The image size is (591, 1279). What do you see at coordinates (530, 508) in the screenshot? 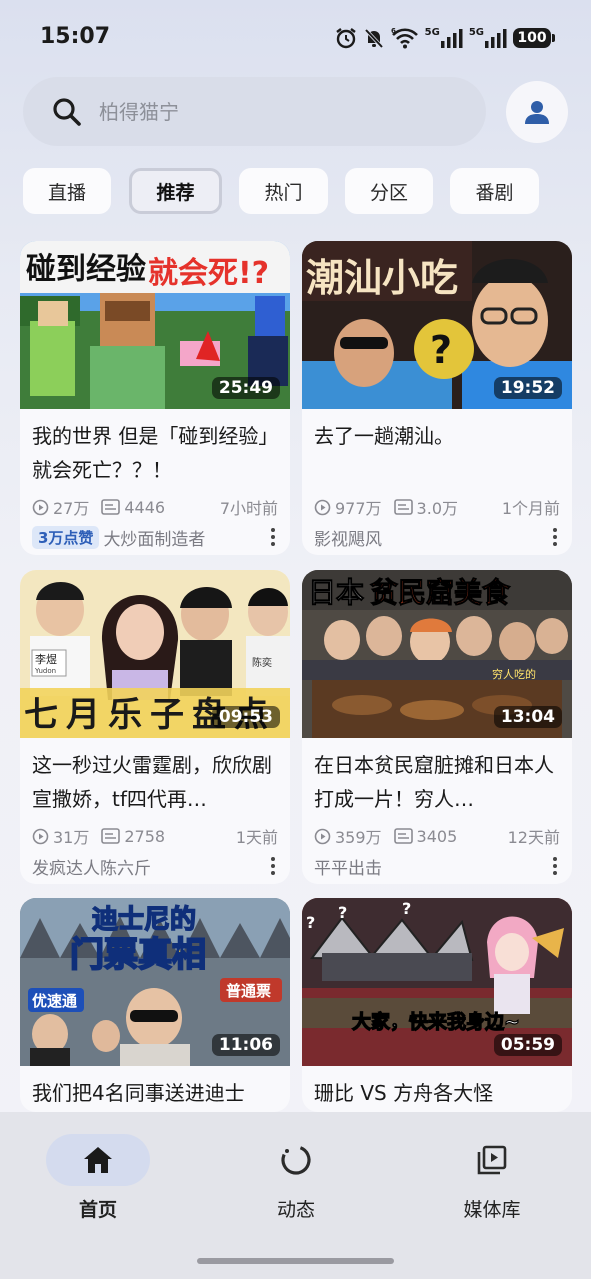
I see `upload-time: 1个月前` at bounding box center [530, 508].